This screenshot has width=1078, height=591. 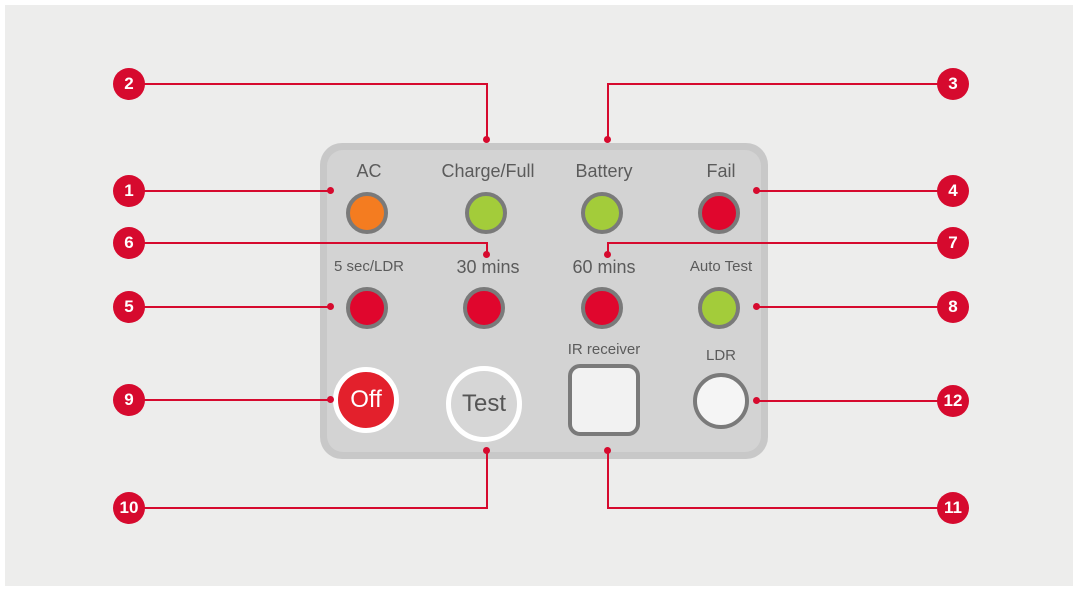 I want to click on callout-4: 4, so click(x=953, y=191).